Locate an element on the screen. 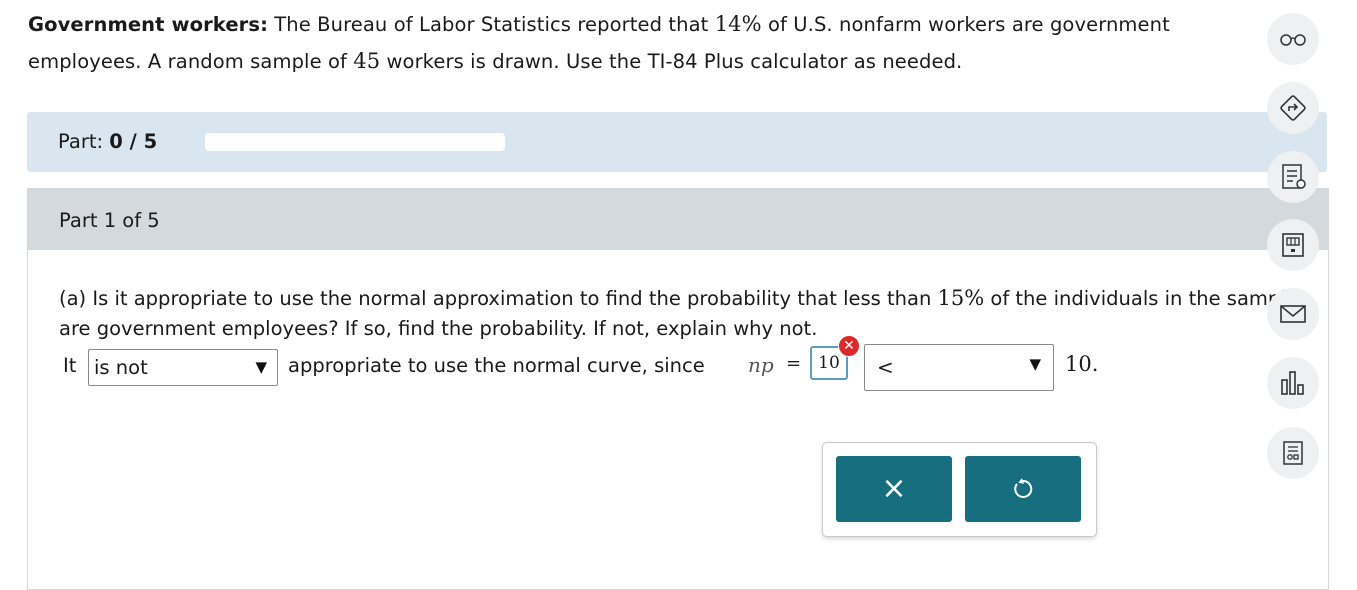 The image size is (1357, 590). answer-action-panel: × is located at coordinates (959, 489).